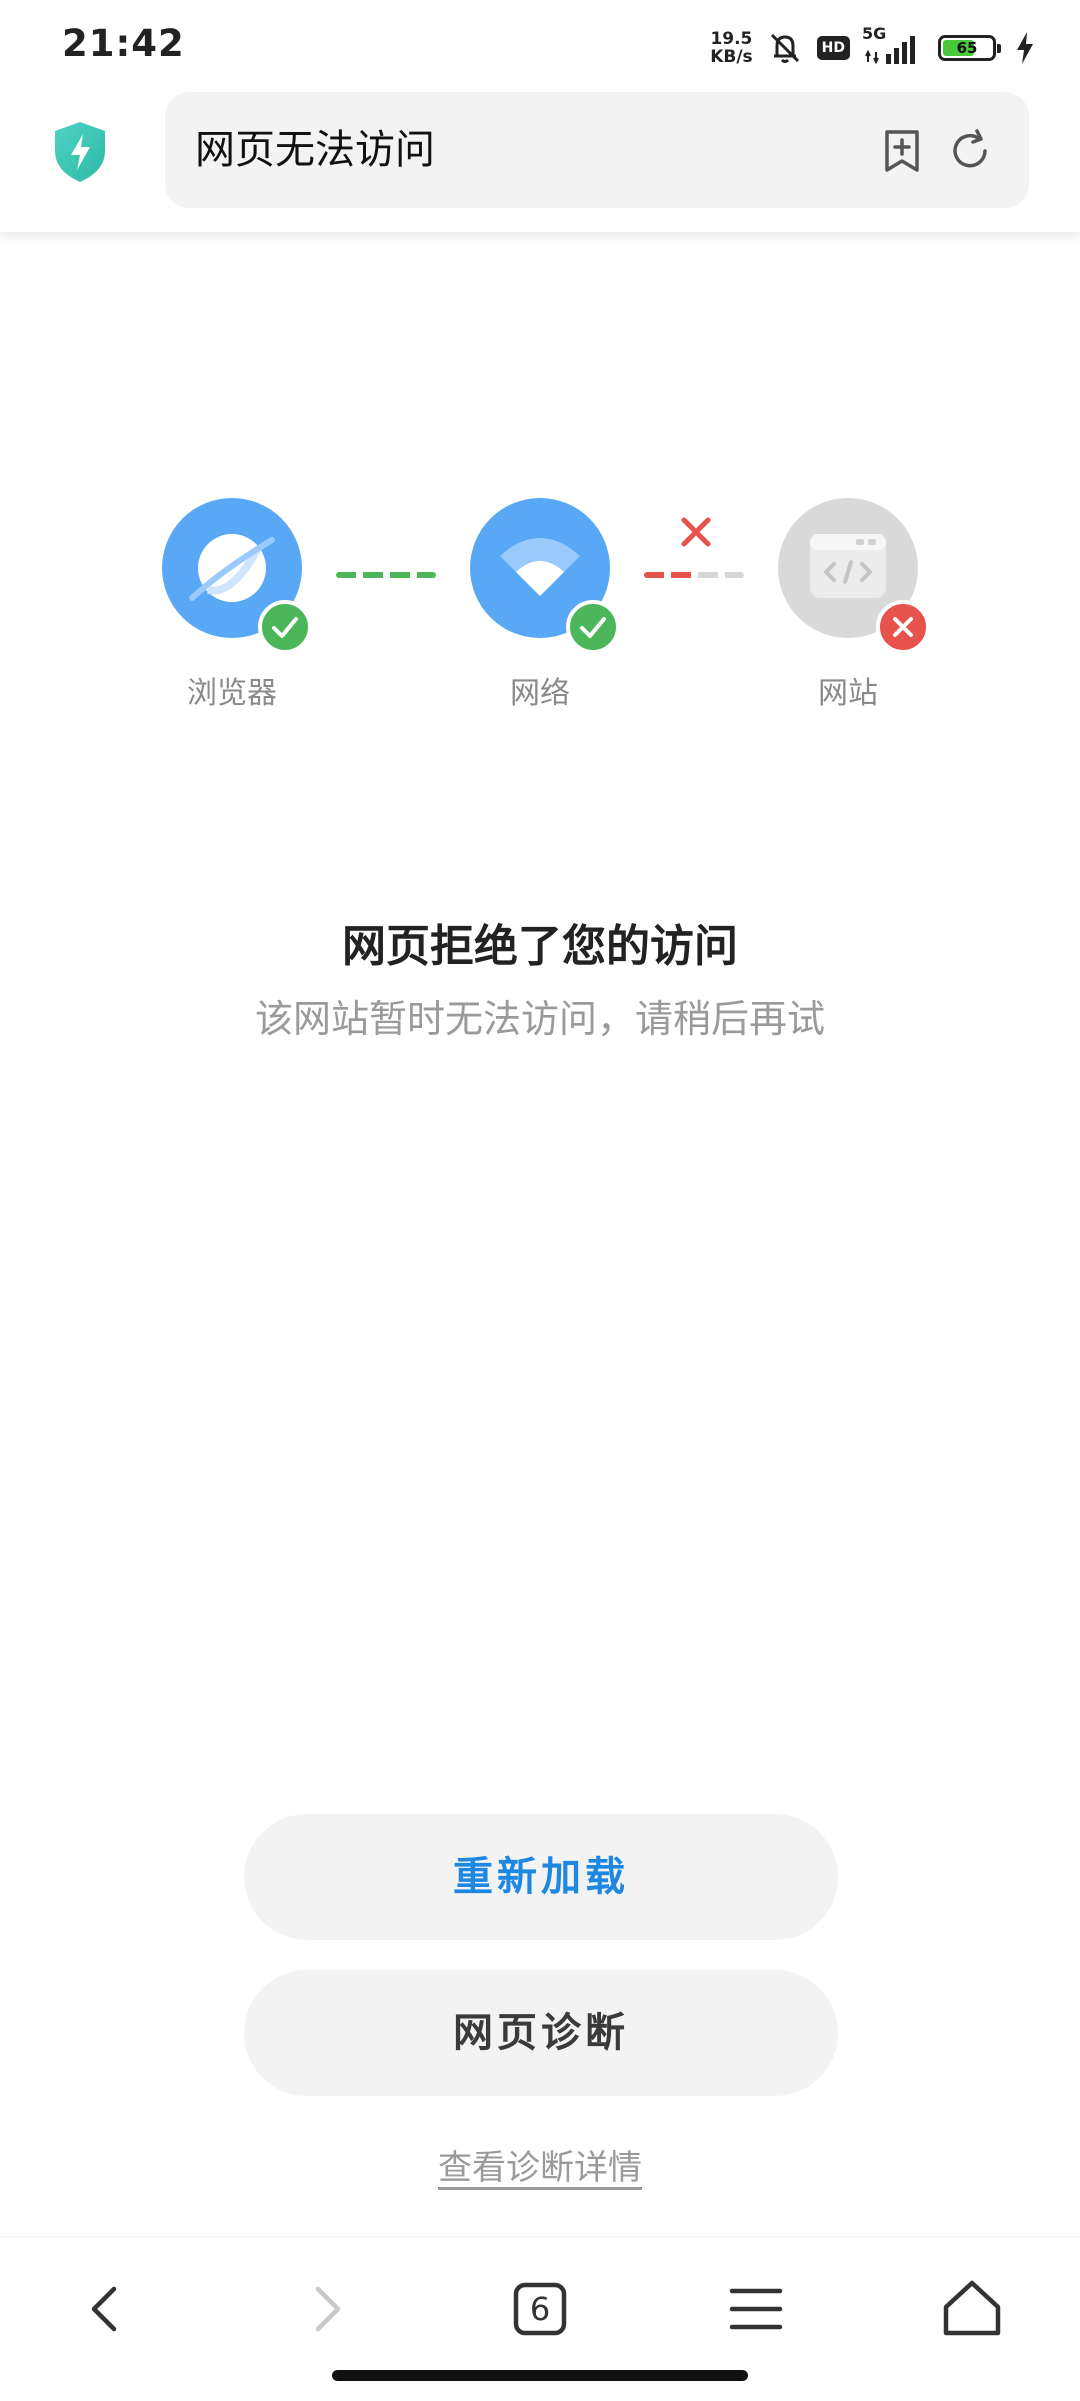 This screenshot has width=1080, height=2401. I want to click on status-icons: 19.5 KB/s HD 5G 65, so click(873, 48).